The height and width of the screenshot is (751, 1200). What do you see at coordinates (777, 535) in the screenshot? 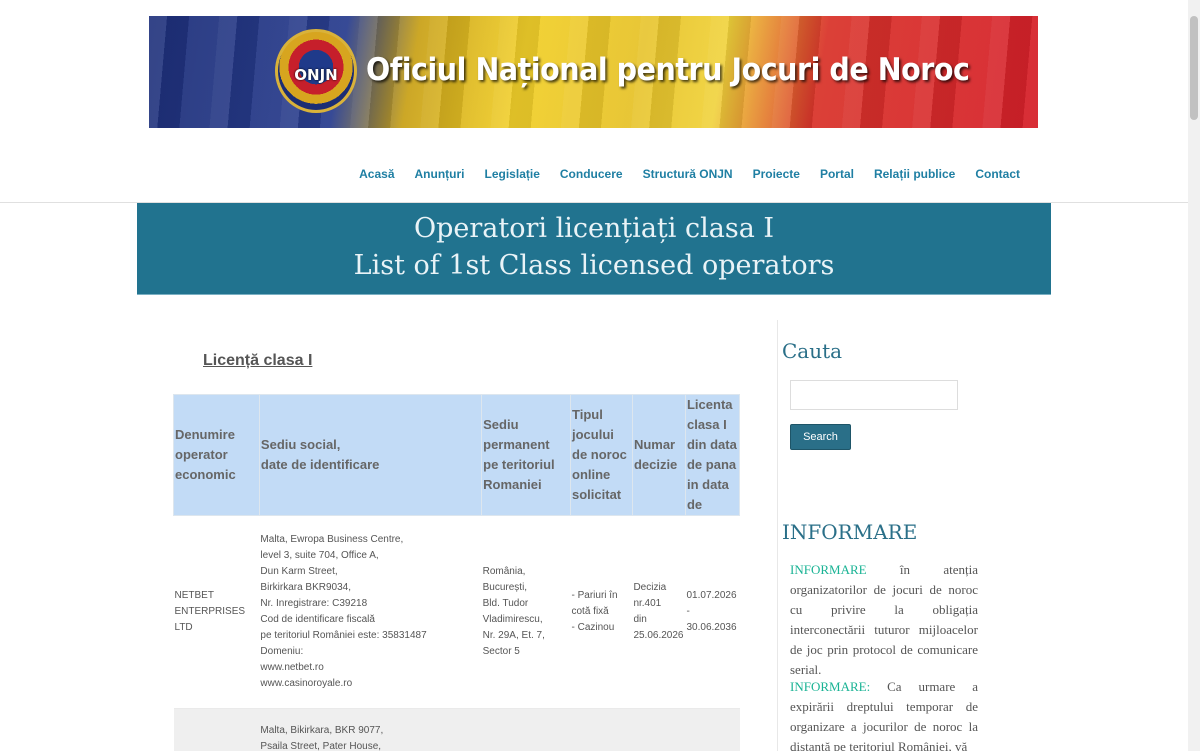
I see `sidebar-divider` at bounding box center [777, 535].